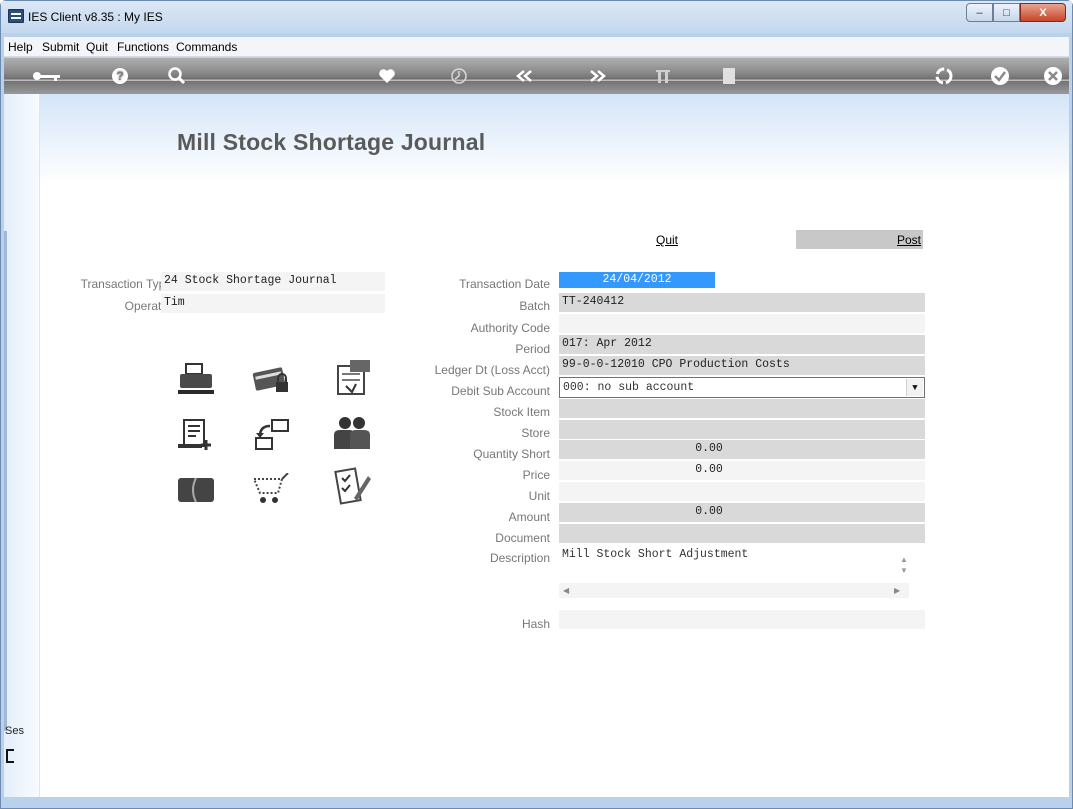 This screenshot has width=1073, height=809. What do you see at coordinates (637, 280) in the screenshot?
I see `transaction-date-field: 24/04/2012` at bounding box center [637, 280].